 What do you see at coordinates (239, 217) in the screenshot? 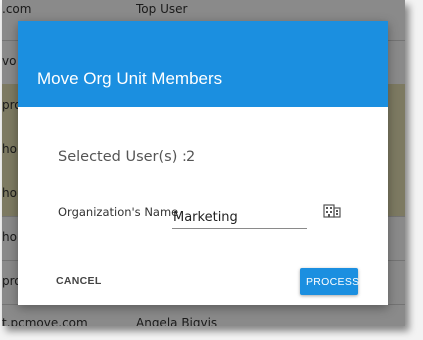
I see `org-name-input` at bounding box center [239, 217].